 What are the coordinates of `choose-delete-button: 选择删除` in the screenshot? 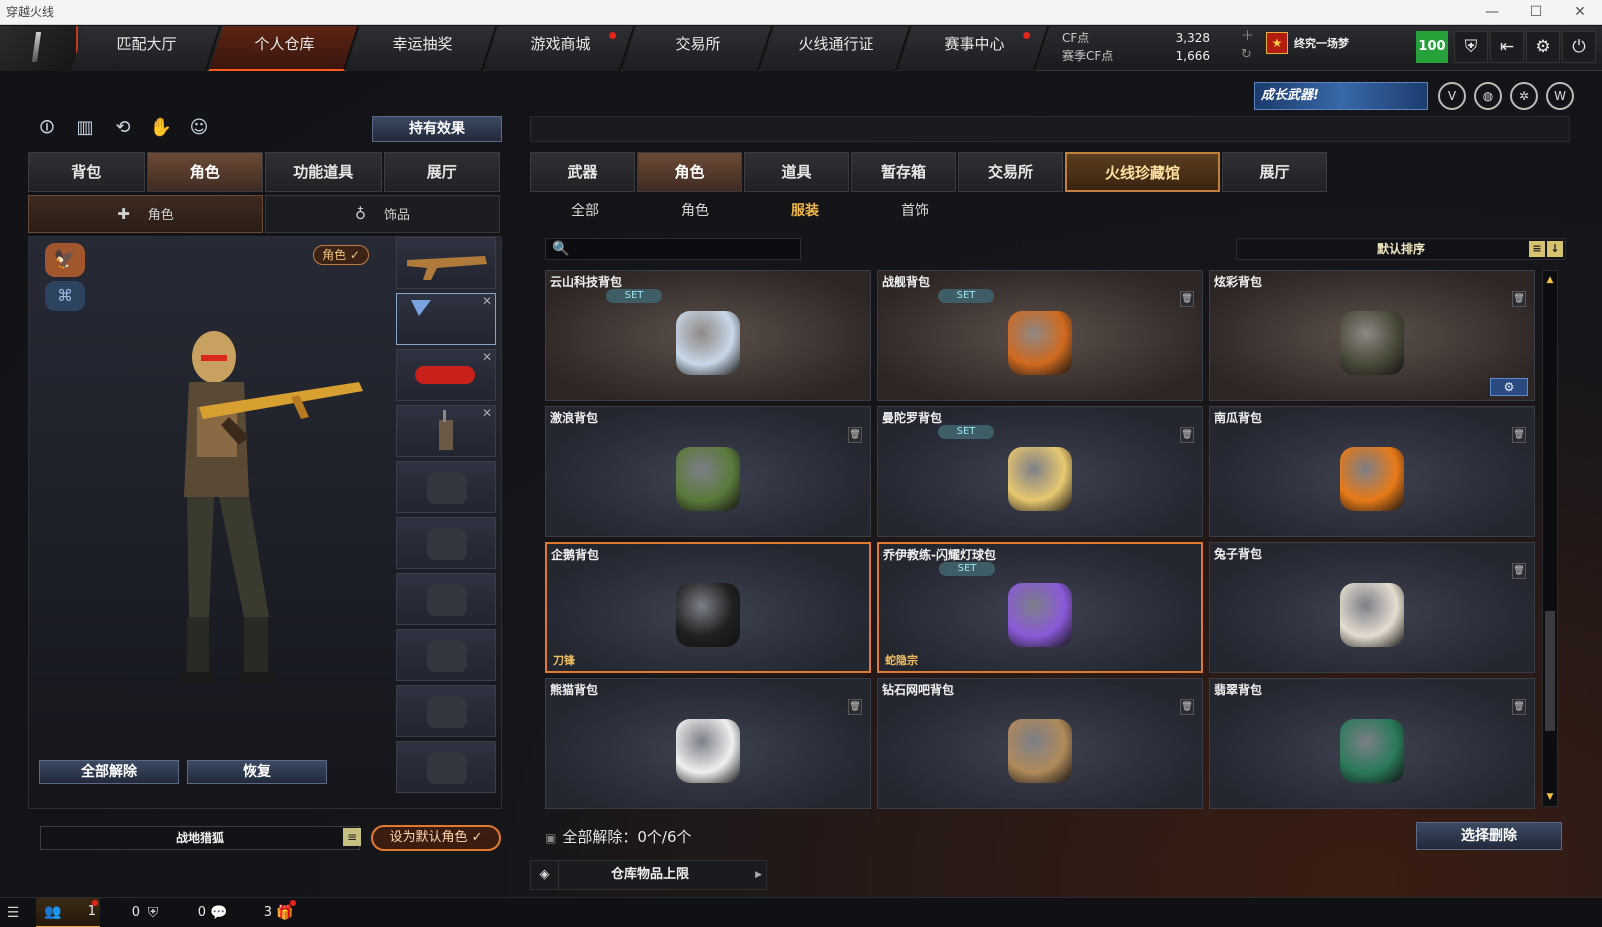 It's located at (1489, 836).